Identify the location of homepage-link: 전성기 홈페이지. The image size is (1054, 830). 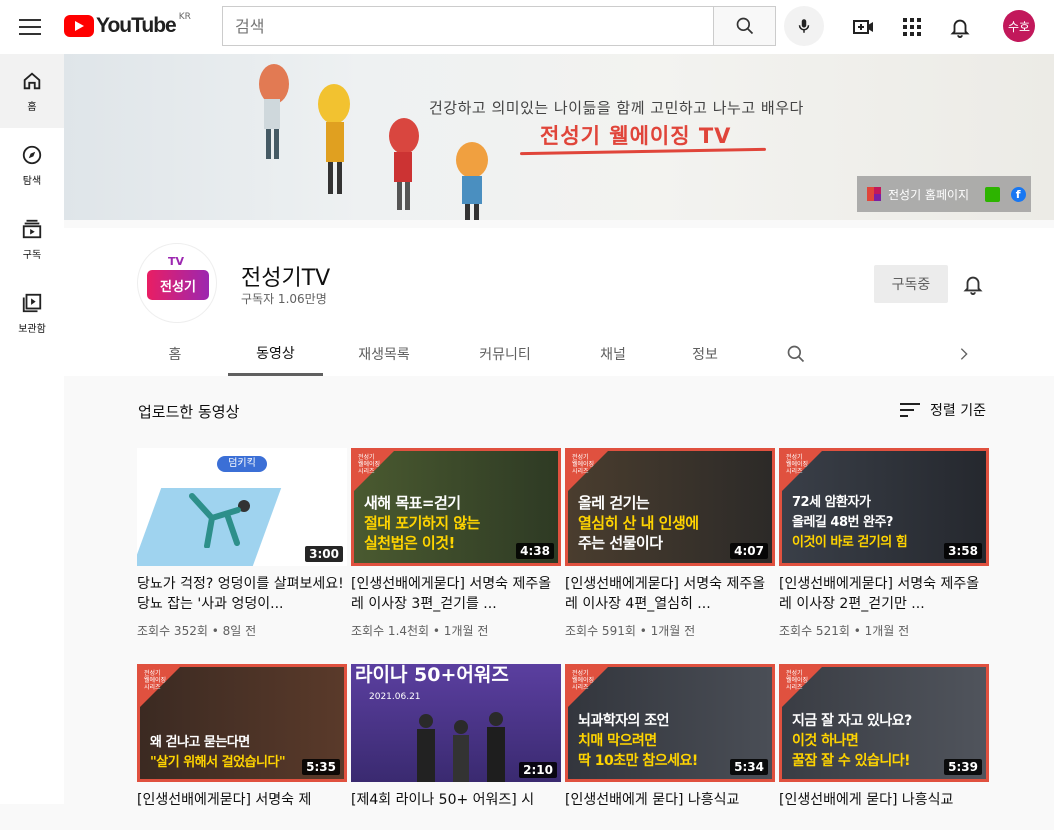
(918, 194).